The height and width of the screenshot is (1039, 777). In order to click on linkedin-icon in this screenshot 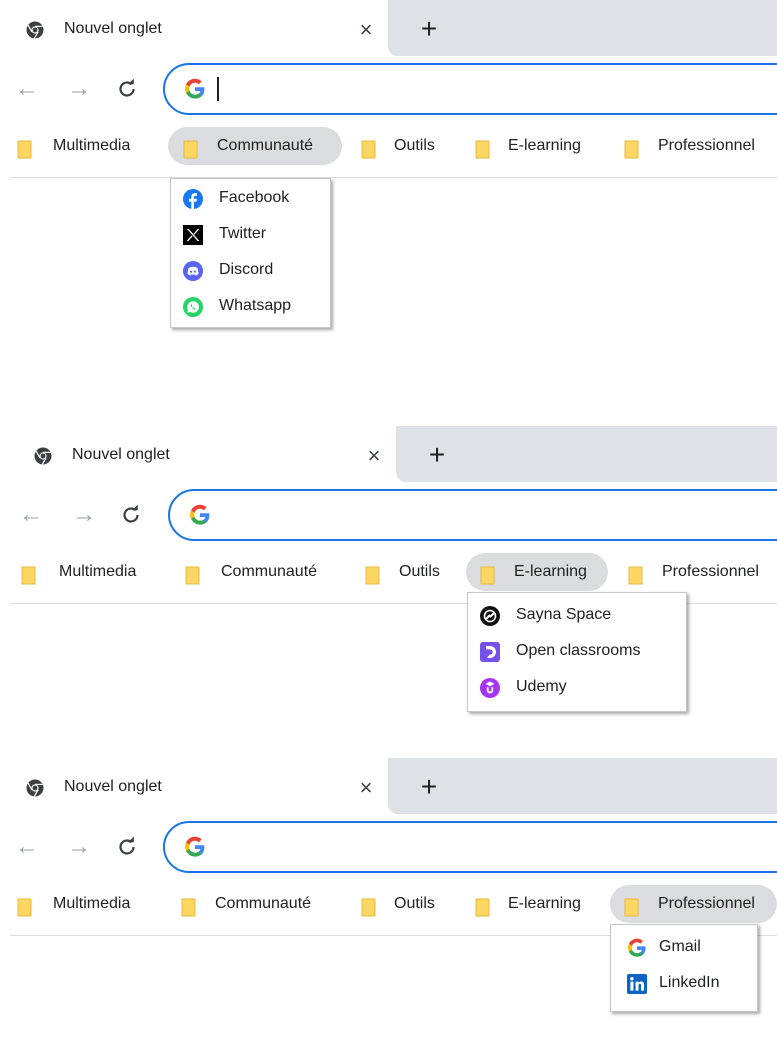, I will do `click(637, 984)`.